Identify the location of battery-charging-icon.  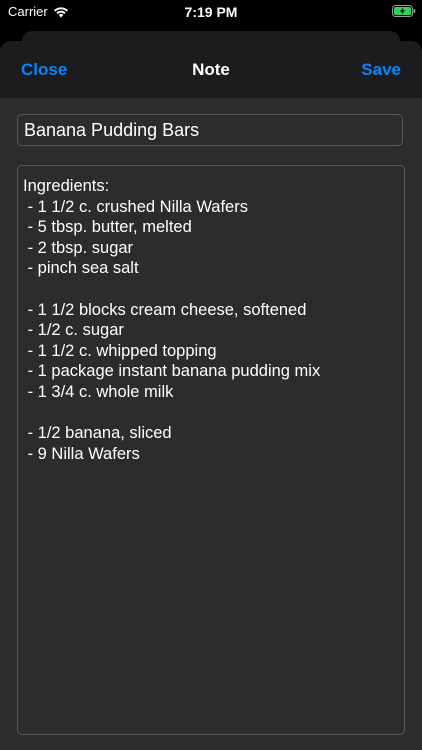
(404, 11).